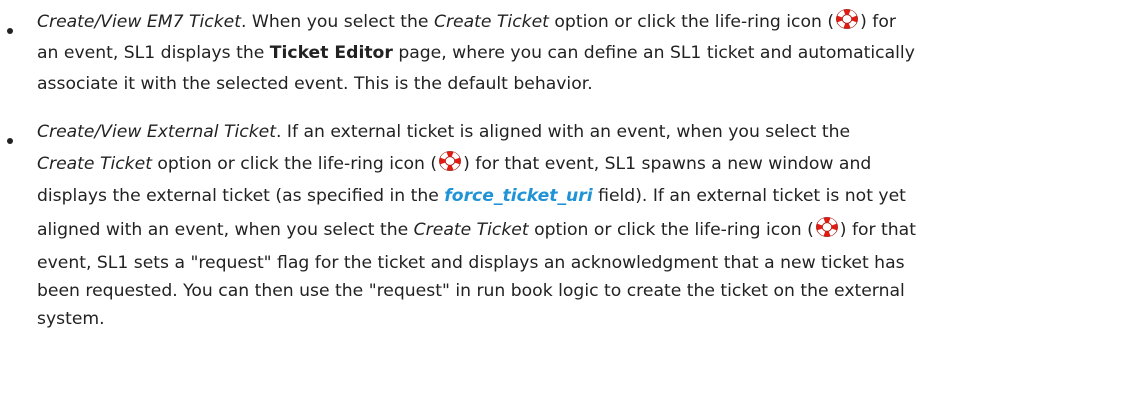 The image size is (1135, 406). What do you see at coordinates (153, 53) in the screenshot?
I see `body-text: an event, SL1 displays the` at bounding box center [153, 53].